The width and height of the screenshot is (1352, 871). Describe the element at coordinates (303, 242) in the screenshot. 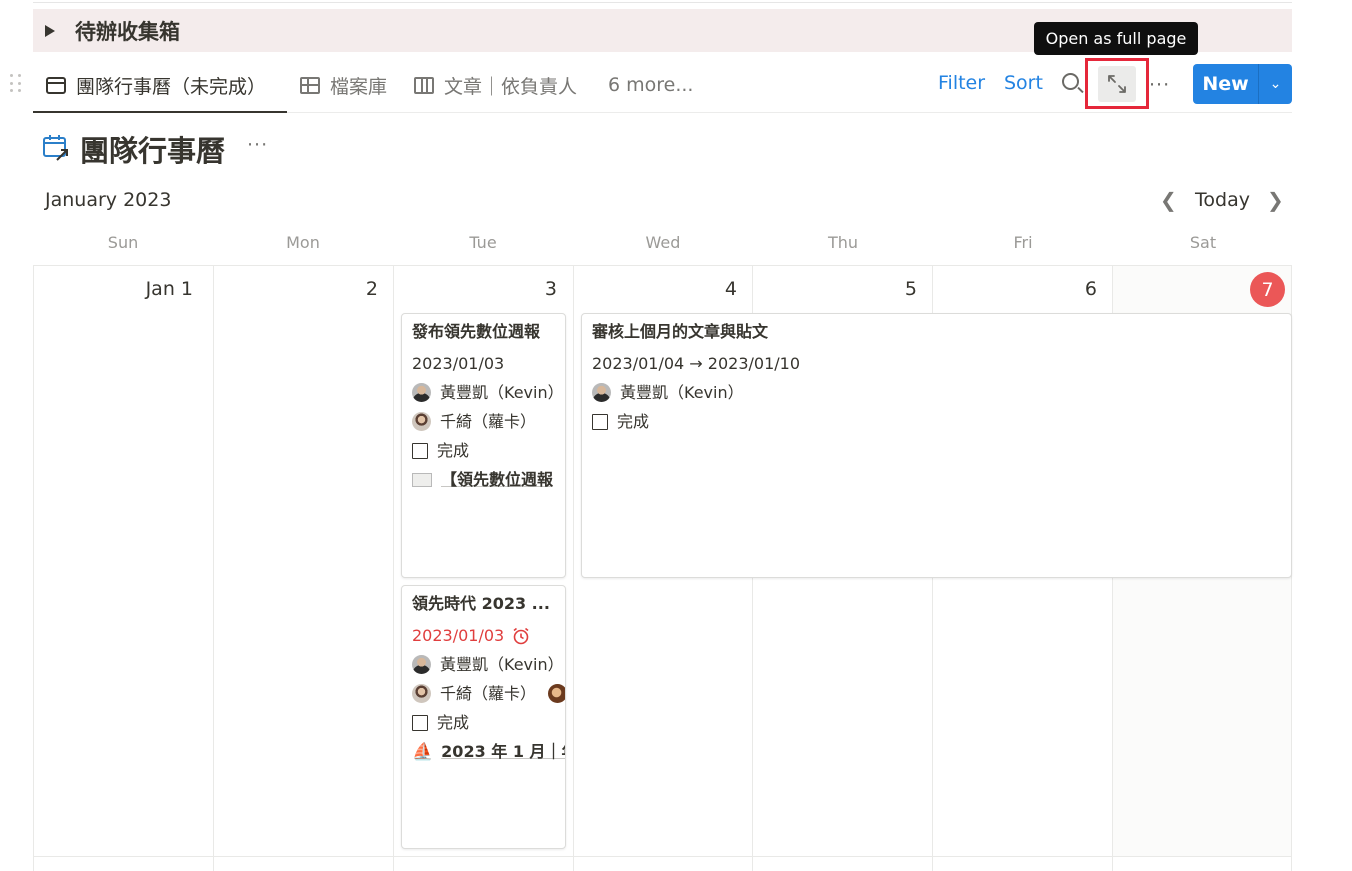

I see `weekday-header: Mon` at that location.